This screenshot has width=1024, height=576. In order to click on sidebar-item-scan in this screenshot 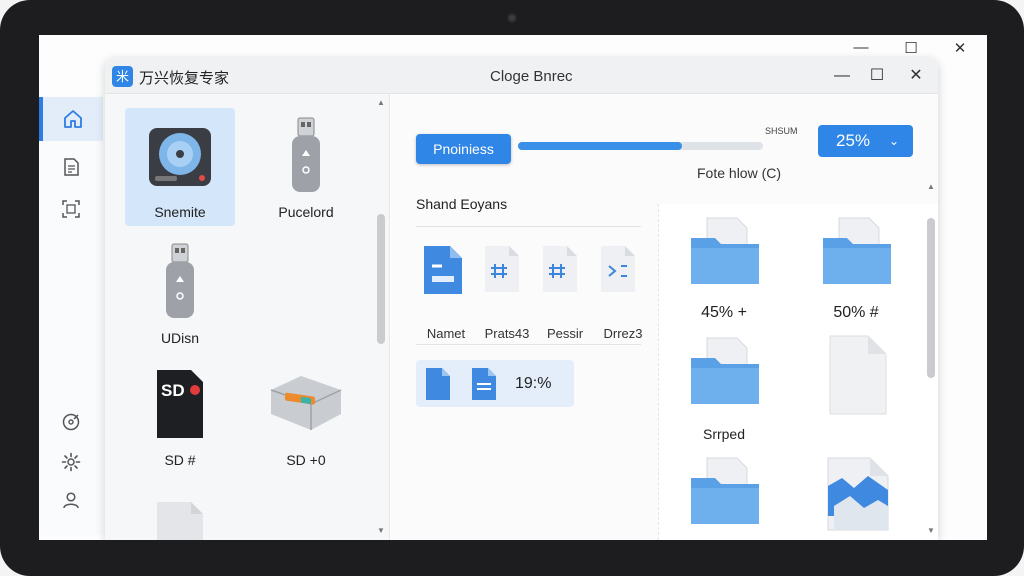, I will do `click(71, 209)`.